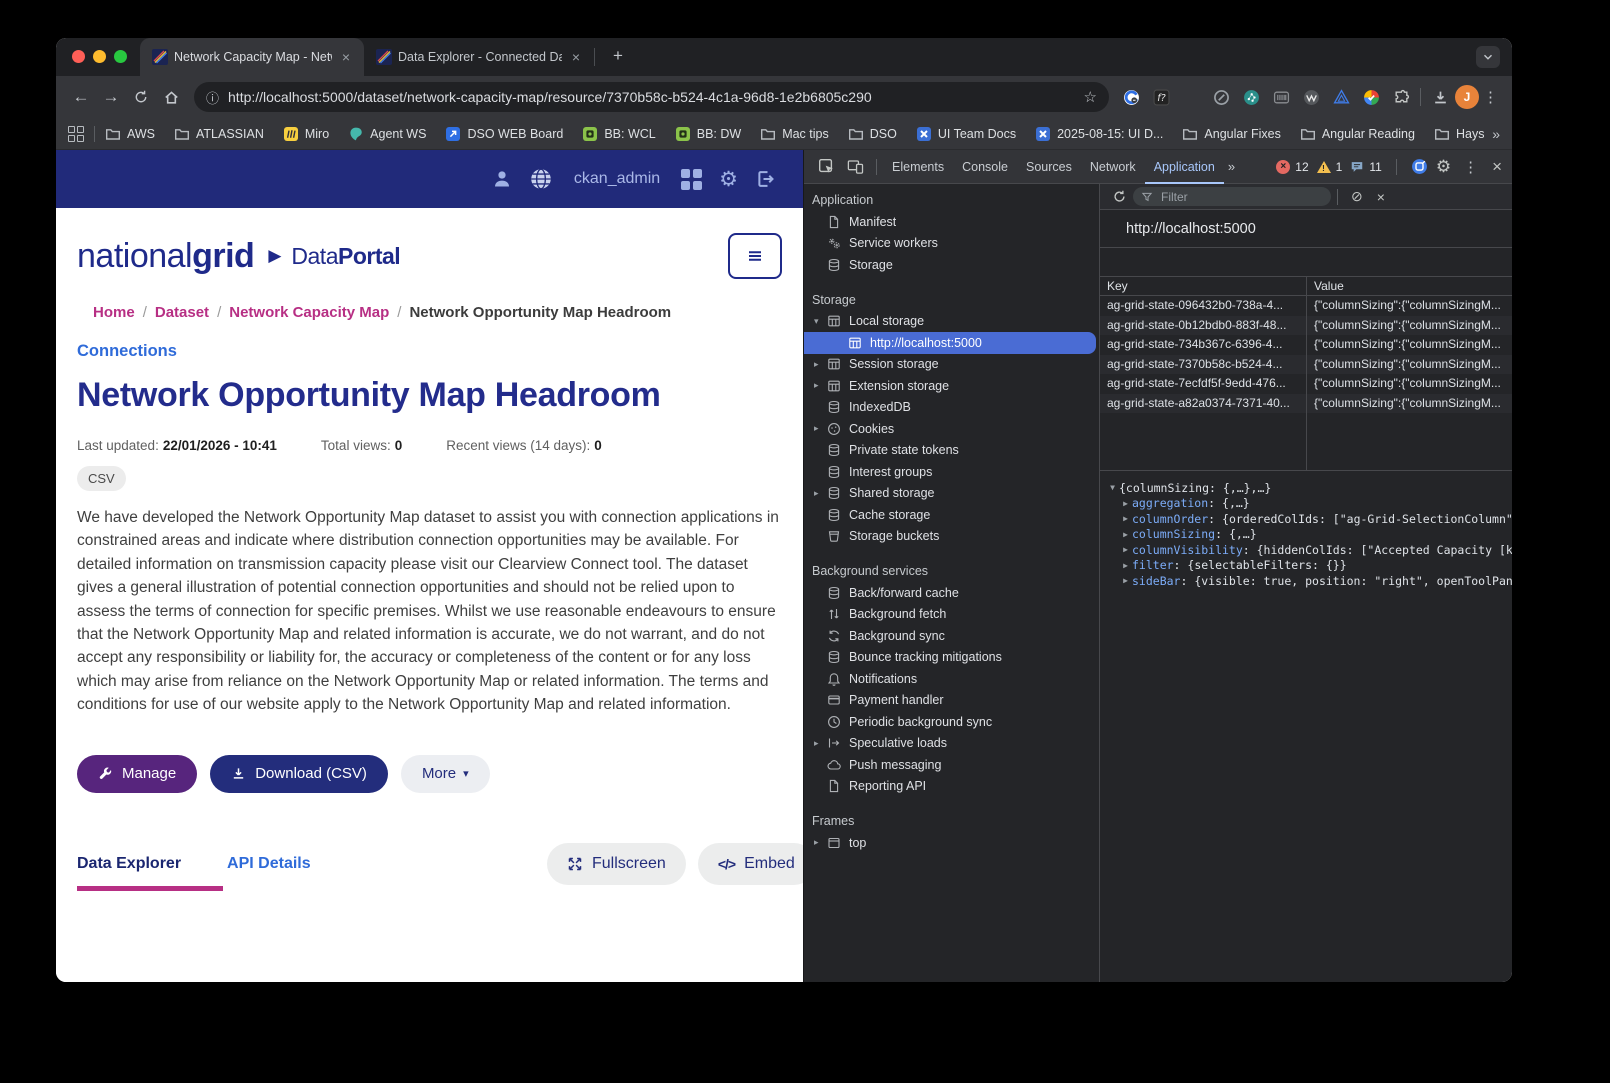 The image size is (1610, 1083). I want to click on tab-search-button, so click(1488, 57).